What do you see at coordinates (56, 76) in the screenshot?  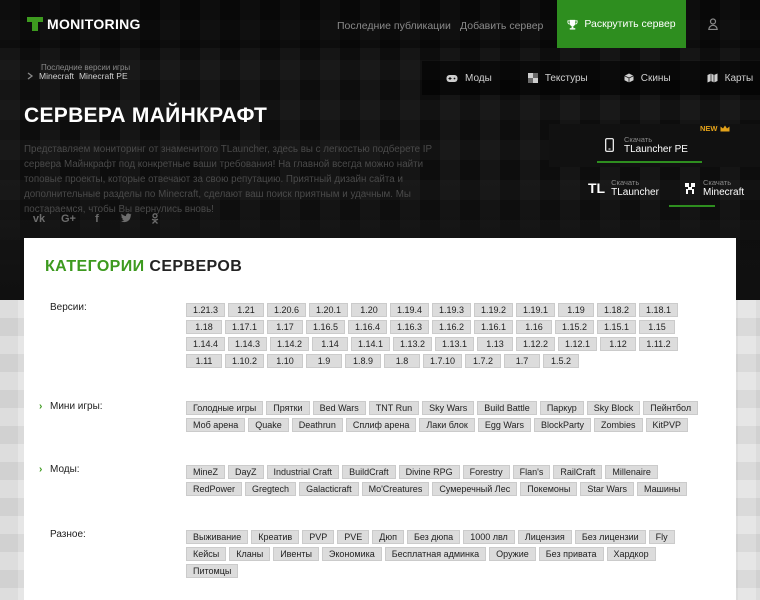 I see `breadcrumb-minecraft: Minecraft` at bounding box center [56, 76].